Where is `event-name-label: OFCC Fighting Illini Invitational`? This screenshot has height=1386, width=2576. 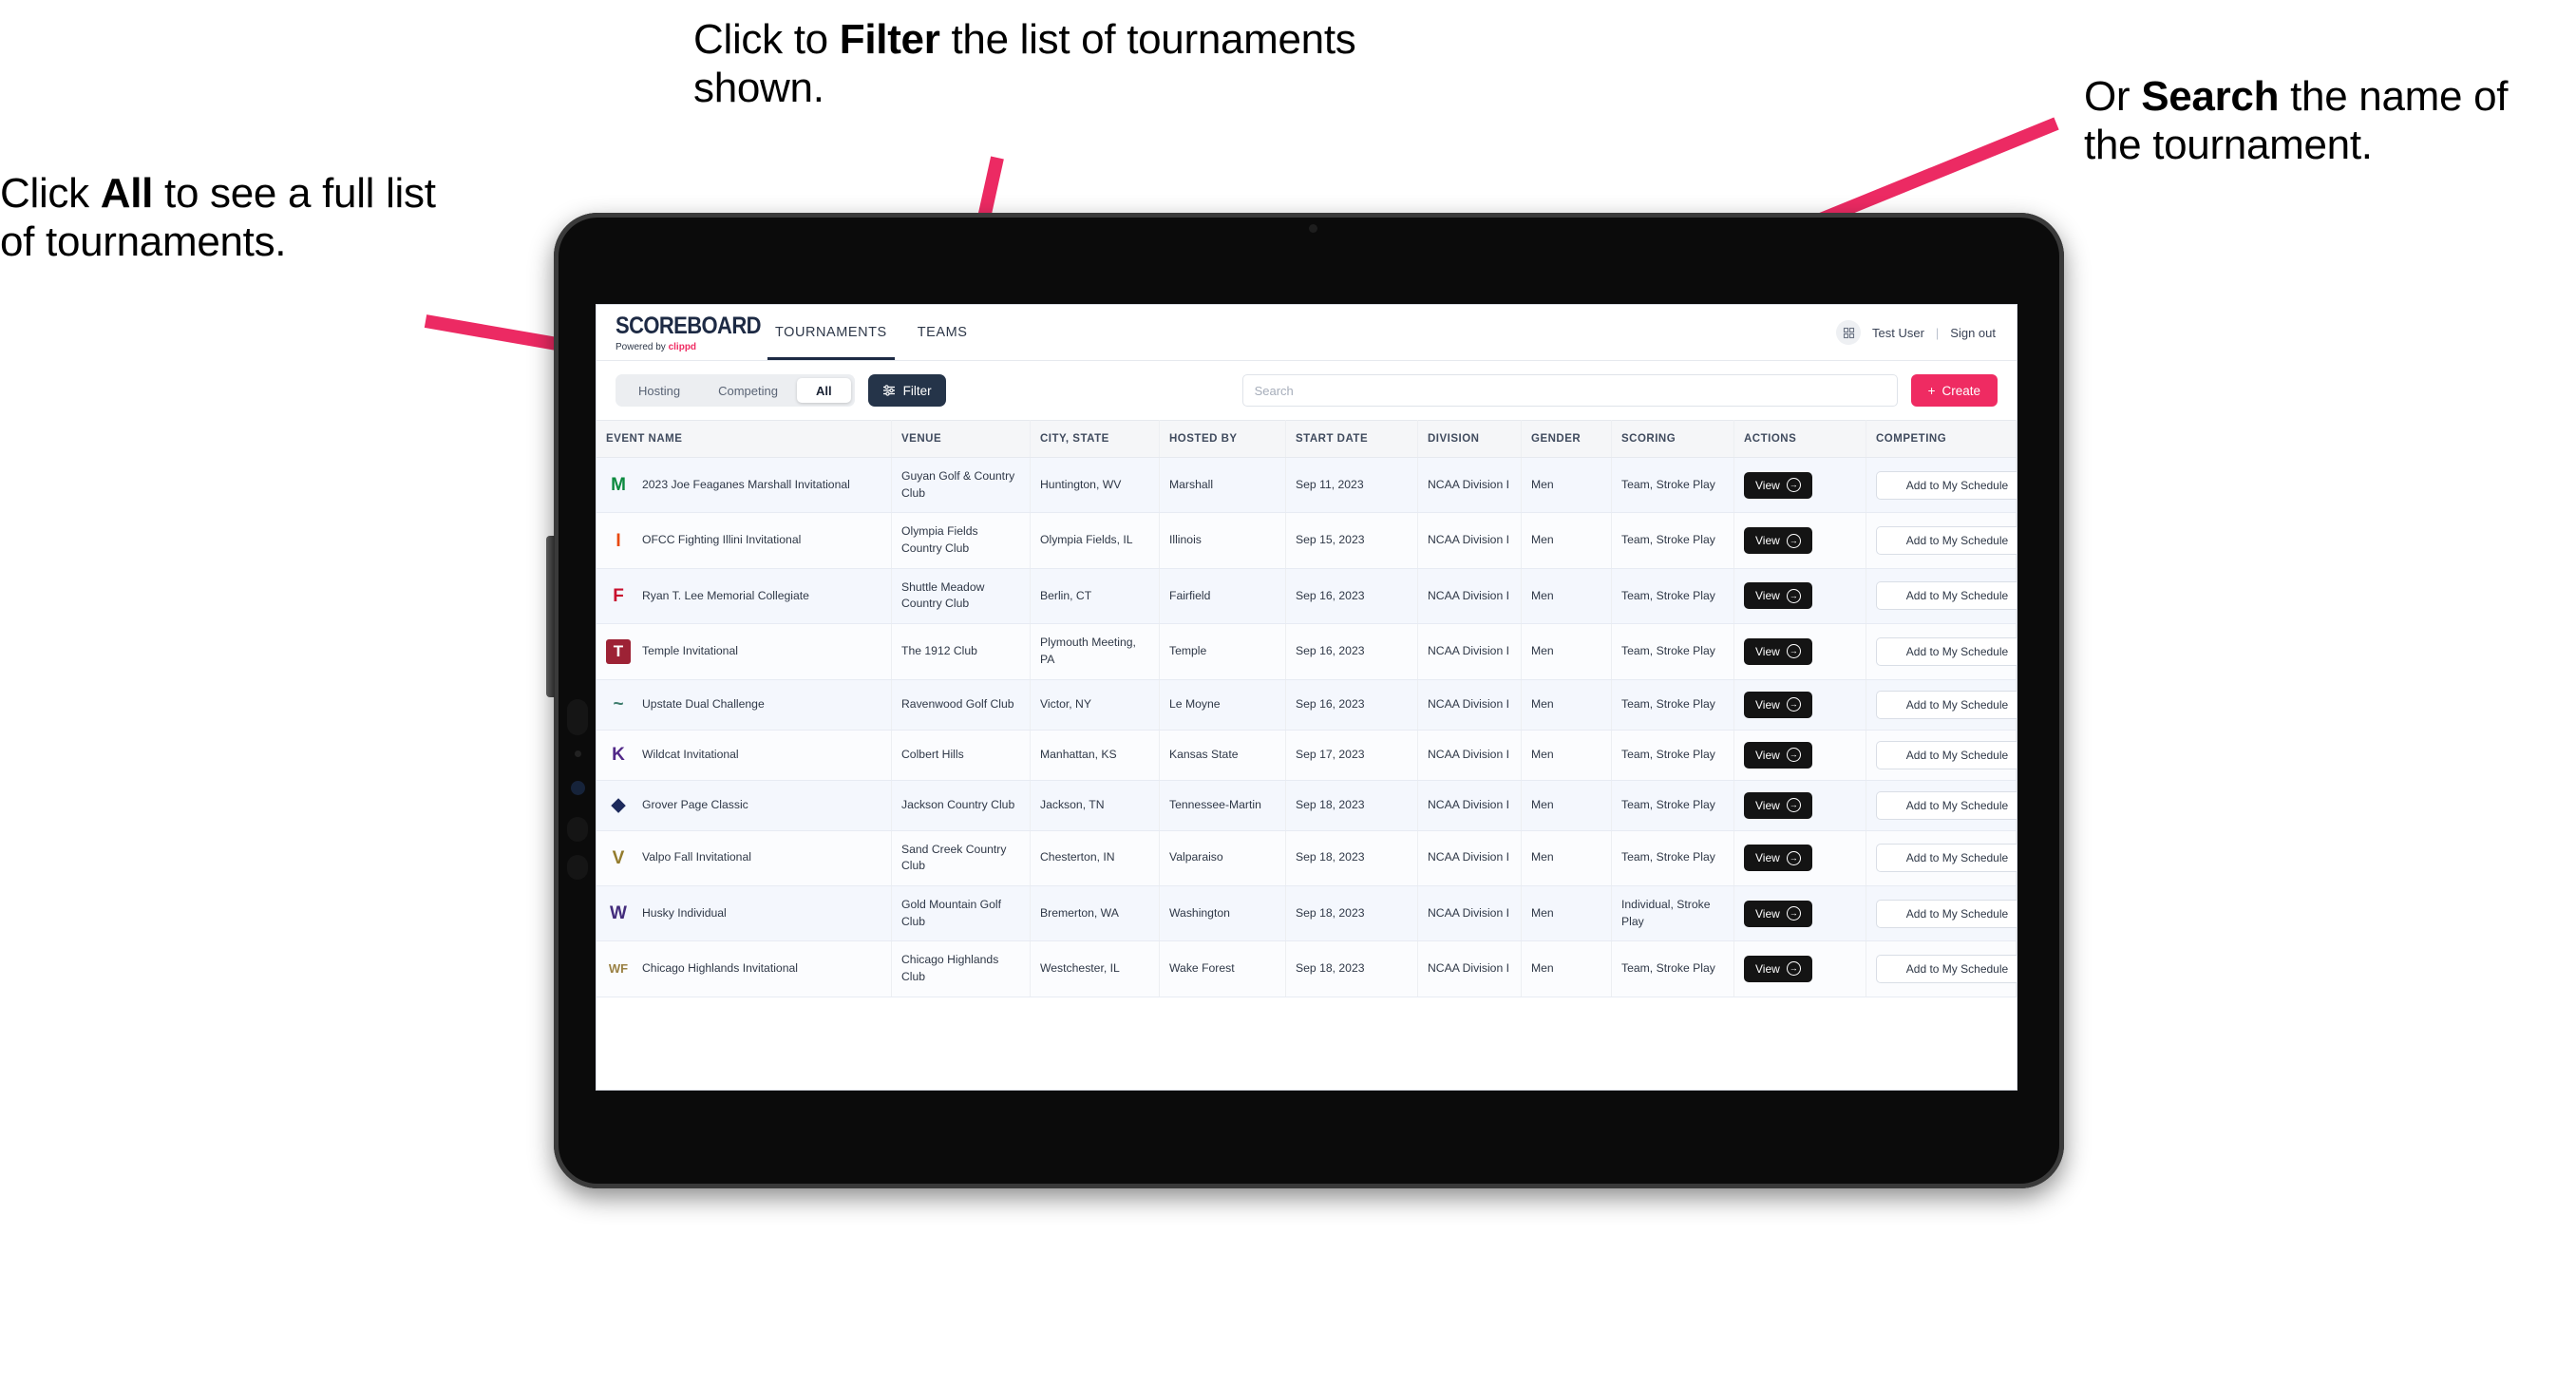
event-name-label: OFCC Fighting Illini Invitational is located at coordinates (722, 540).